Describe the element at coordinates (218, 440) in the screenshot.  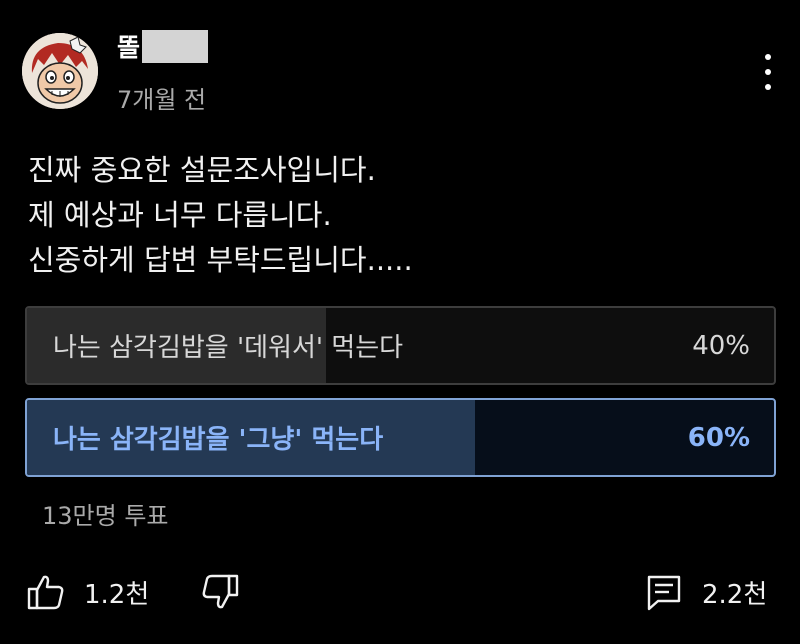
I see `poll-option-label: 나는 삼각김밥을 '그냥' 먹는다` at that location.